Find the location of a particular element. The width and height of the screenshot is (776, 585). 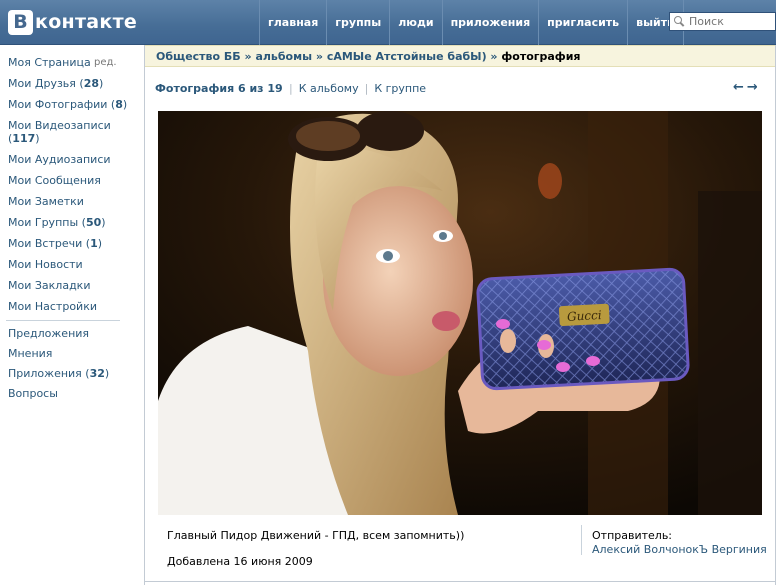

menu-my-groups: Мои Группы (50) is located at coordinates (63, 222).